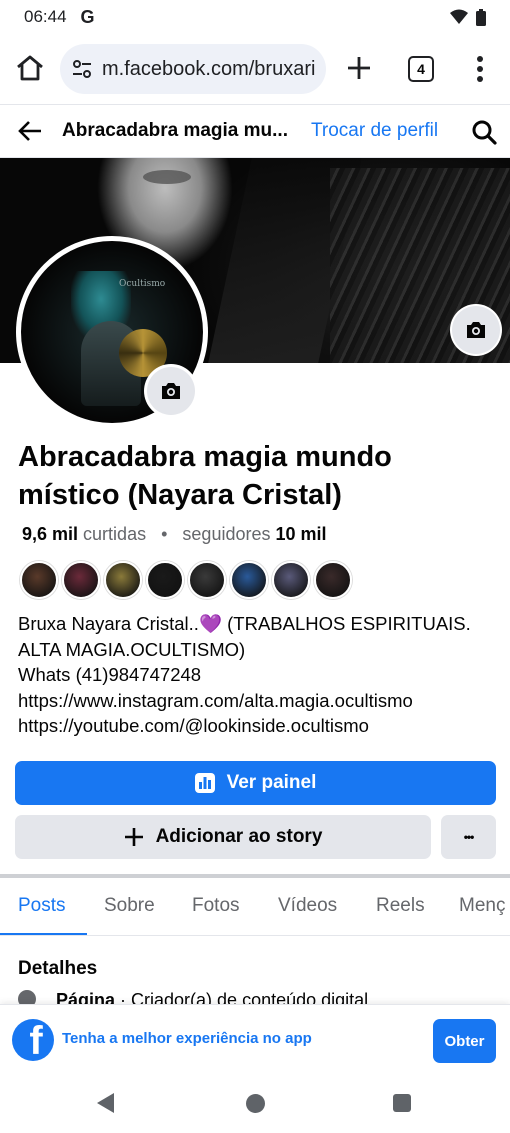 The image size is (510, 1133). Describe the element at coordinates (400, 897) in the screenshot. I see `tab-reels: Reels` at that location.